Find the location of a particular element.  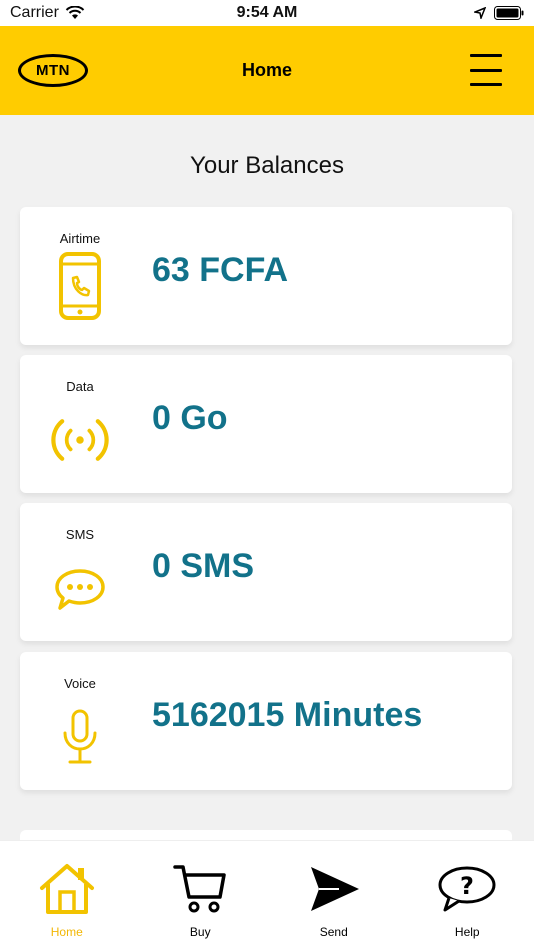

battery-icon is located at coordinates (509, 13).